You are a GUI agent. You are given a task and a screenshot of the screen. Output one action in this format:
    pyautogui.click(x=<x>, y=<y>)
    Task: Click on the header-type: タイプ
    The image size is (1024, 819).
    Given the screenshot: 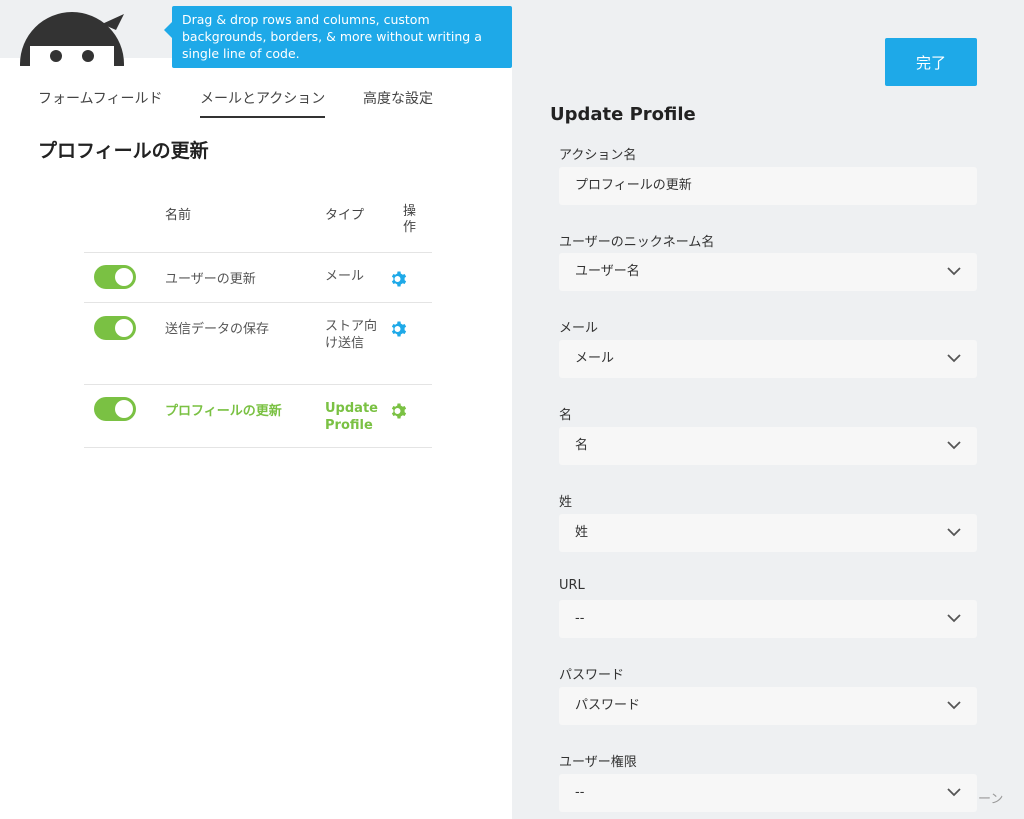 What is the action you would take?
    pyautogui.click(x=345, y=215)
    